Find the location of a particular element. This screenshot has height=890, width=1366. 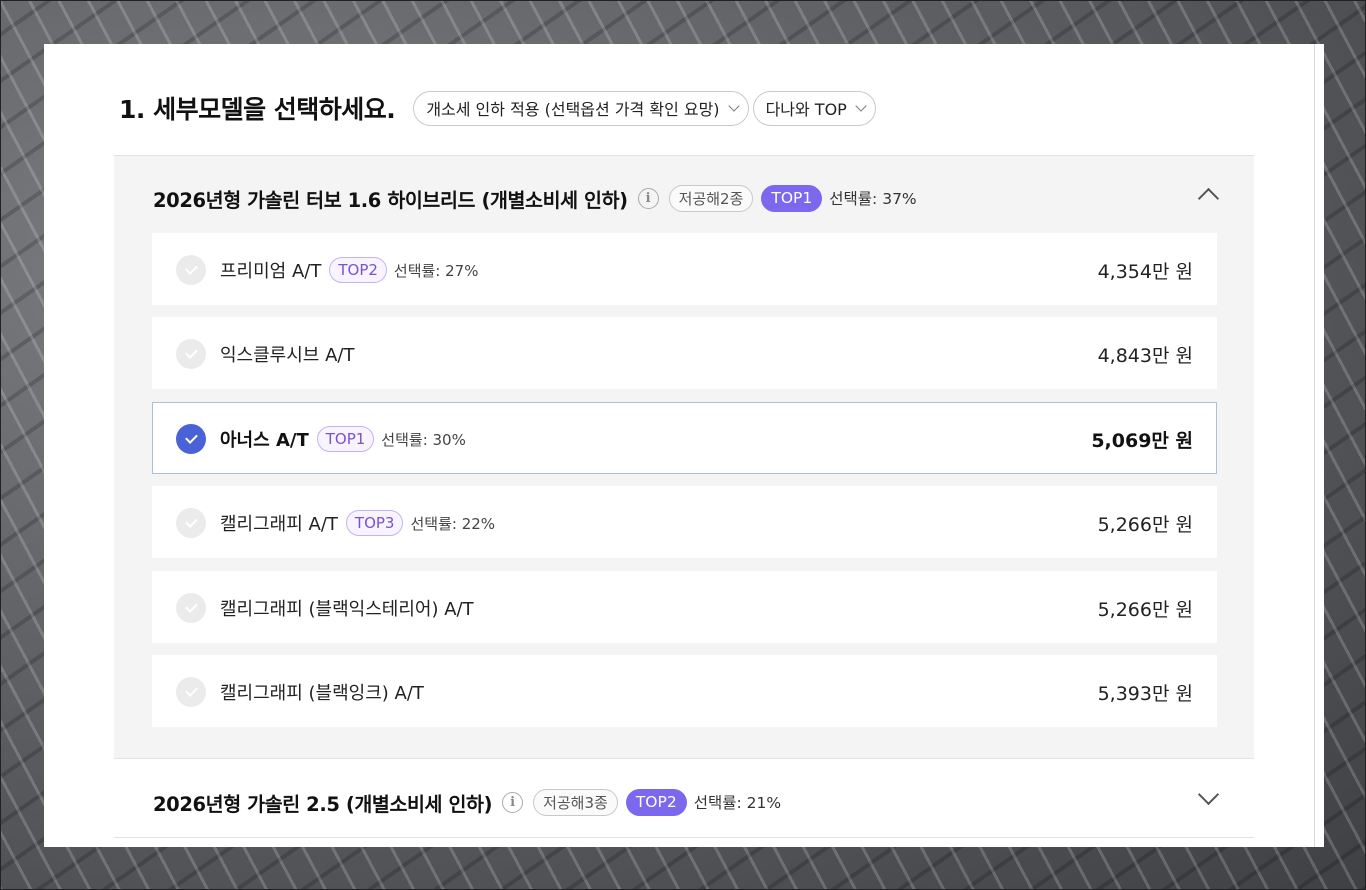

trim-name: 캘리그래피 (블랙잉크) A/T is located at coordinates (322, 693).